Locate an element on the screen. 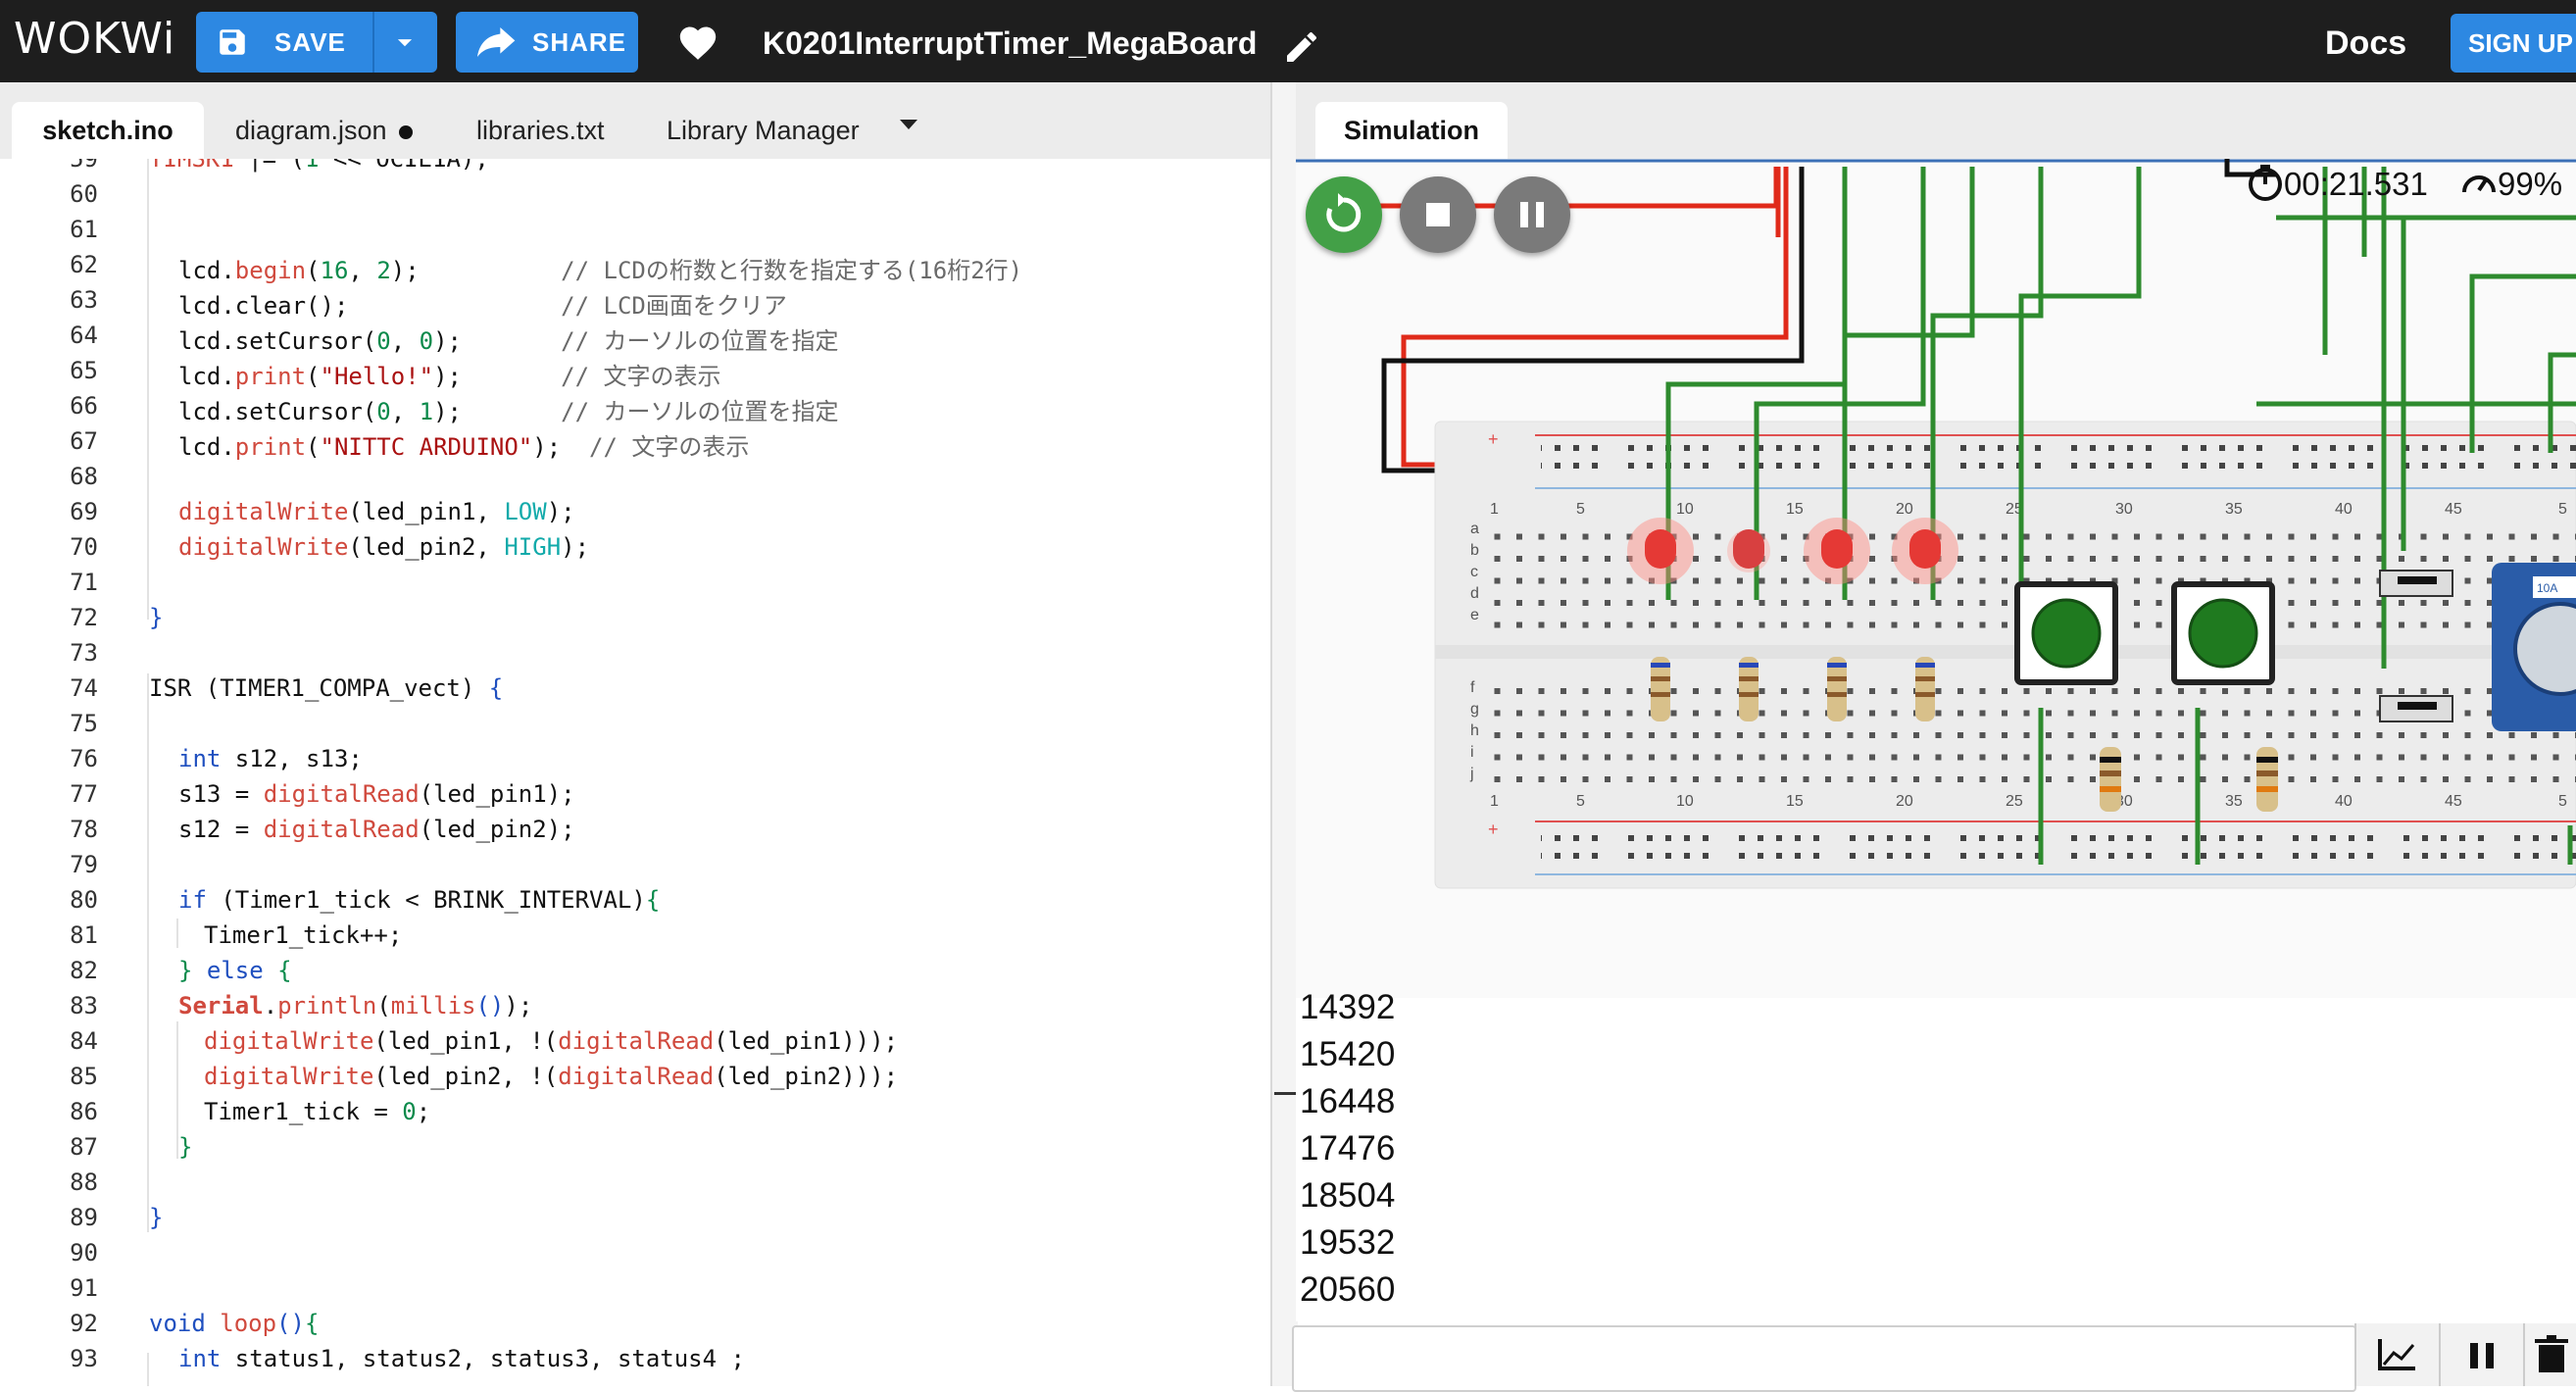 Image resolution: width=2576 pixels, height=1392 pixels. column-number: 30 is located at coordinates (2124, 509).